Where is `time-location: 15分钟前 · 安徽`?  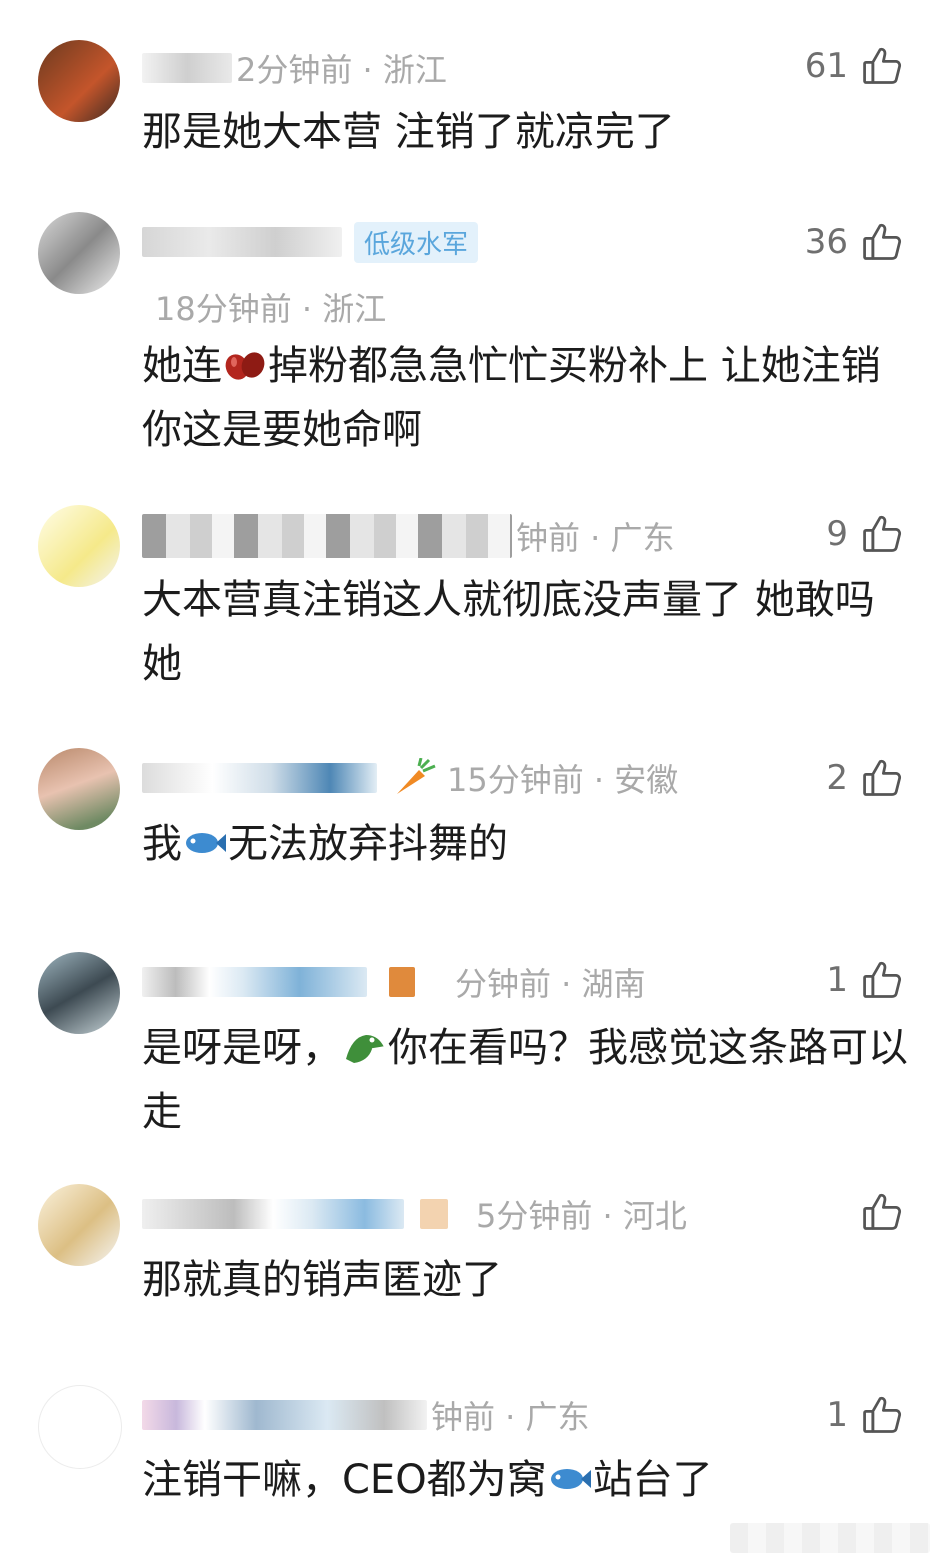 time-location: 15分钟前 · 安徽 is located at coordinates (563, 780).